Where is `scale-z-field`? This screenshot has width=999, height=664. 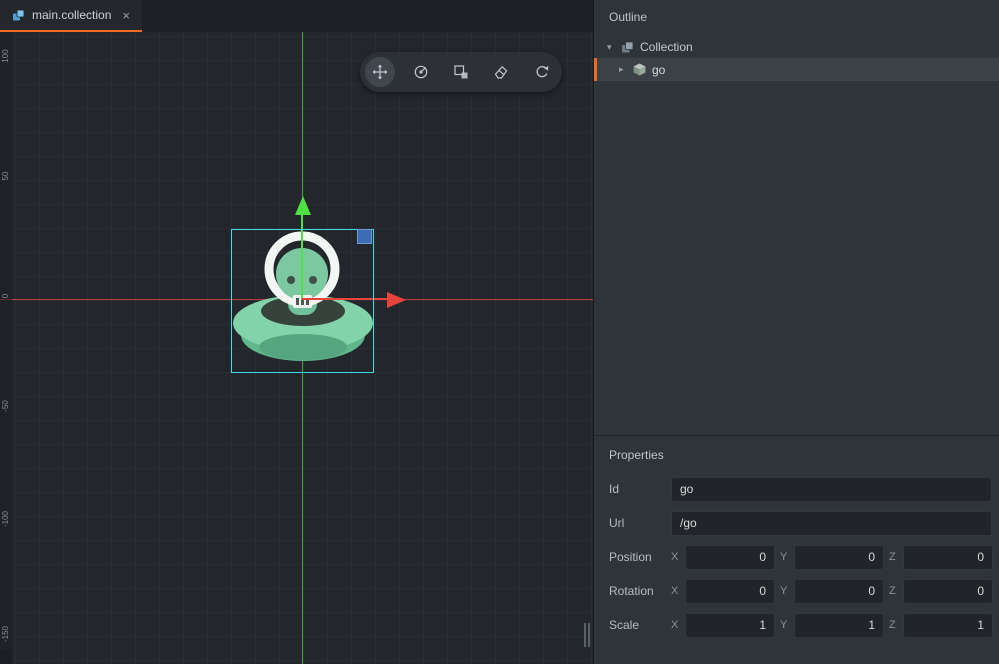
scale-z-field is located at coordinates (948, 625).